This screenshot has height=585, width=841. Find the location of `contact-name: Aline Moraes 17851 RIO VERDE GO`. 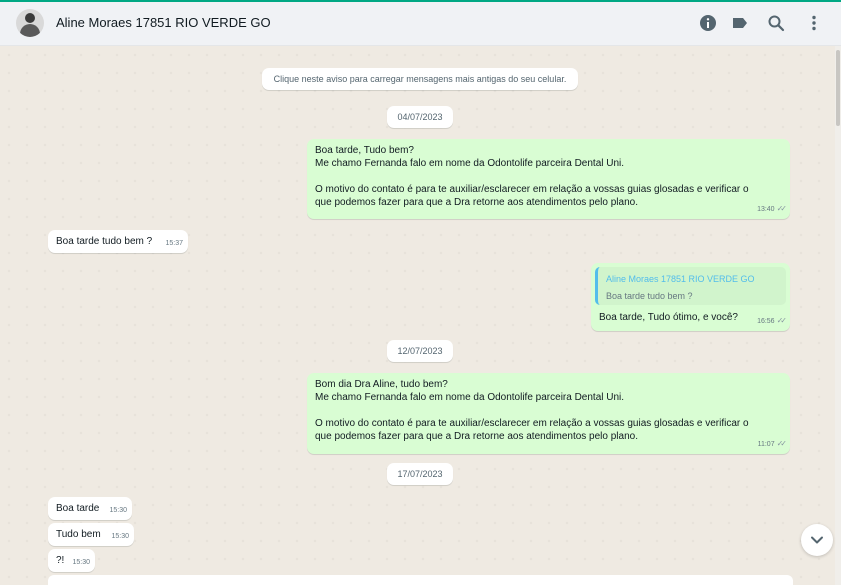

contact-name: Aline Moraes 17851 RIO VERDE GO is located at coordinates (163, 22).